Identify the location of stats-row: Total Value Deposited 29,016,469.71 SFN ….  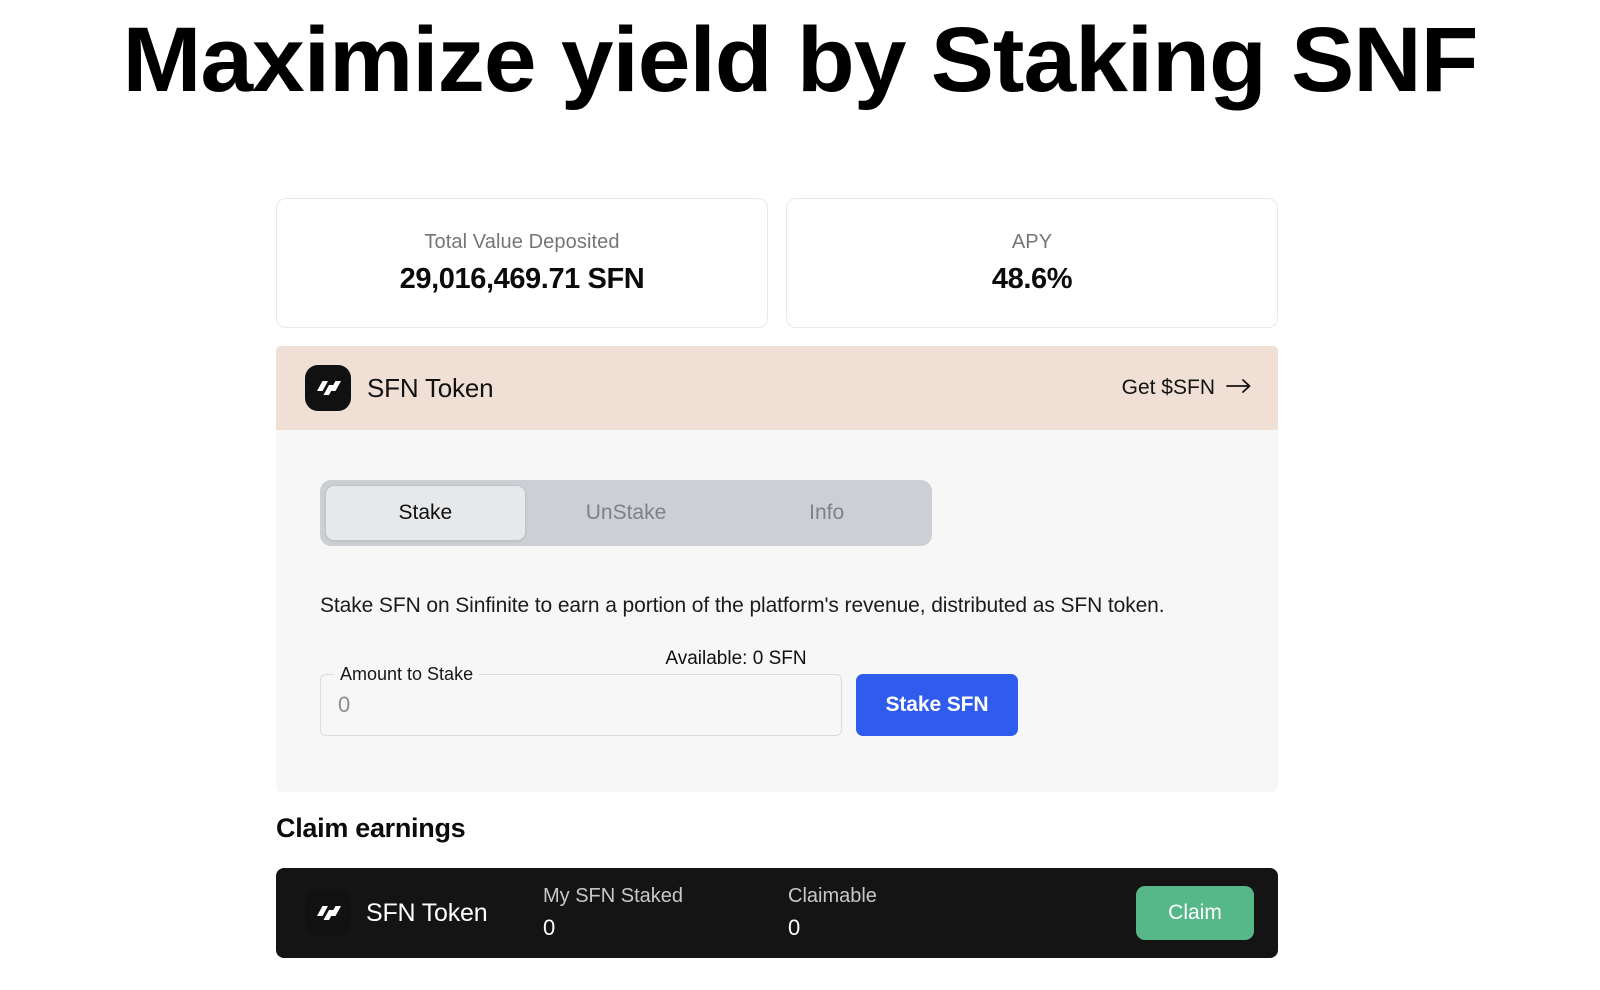
(777, 263).